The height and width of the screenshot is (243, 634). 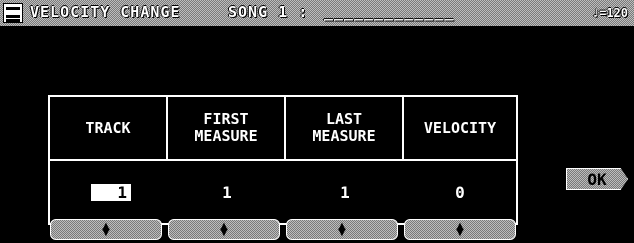 I want to click on first-measure-stepper: ▲ ▼, so click(x=224, y=229).